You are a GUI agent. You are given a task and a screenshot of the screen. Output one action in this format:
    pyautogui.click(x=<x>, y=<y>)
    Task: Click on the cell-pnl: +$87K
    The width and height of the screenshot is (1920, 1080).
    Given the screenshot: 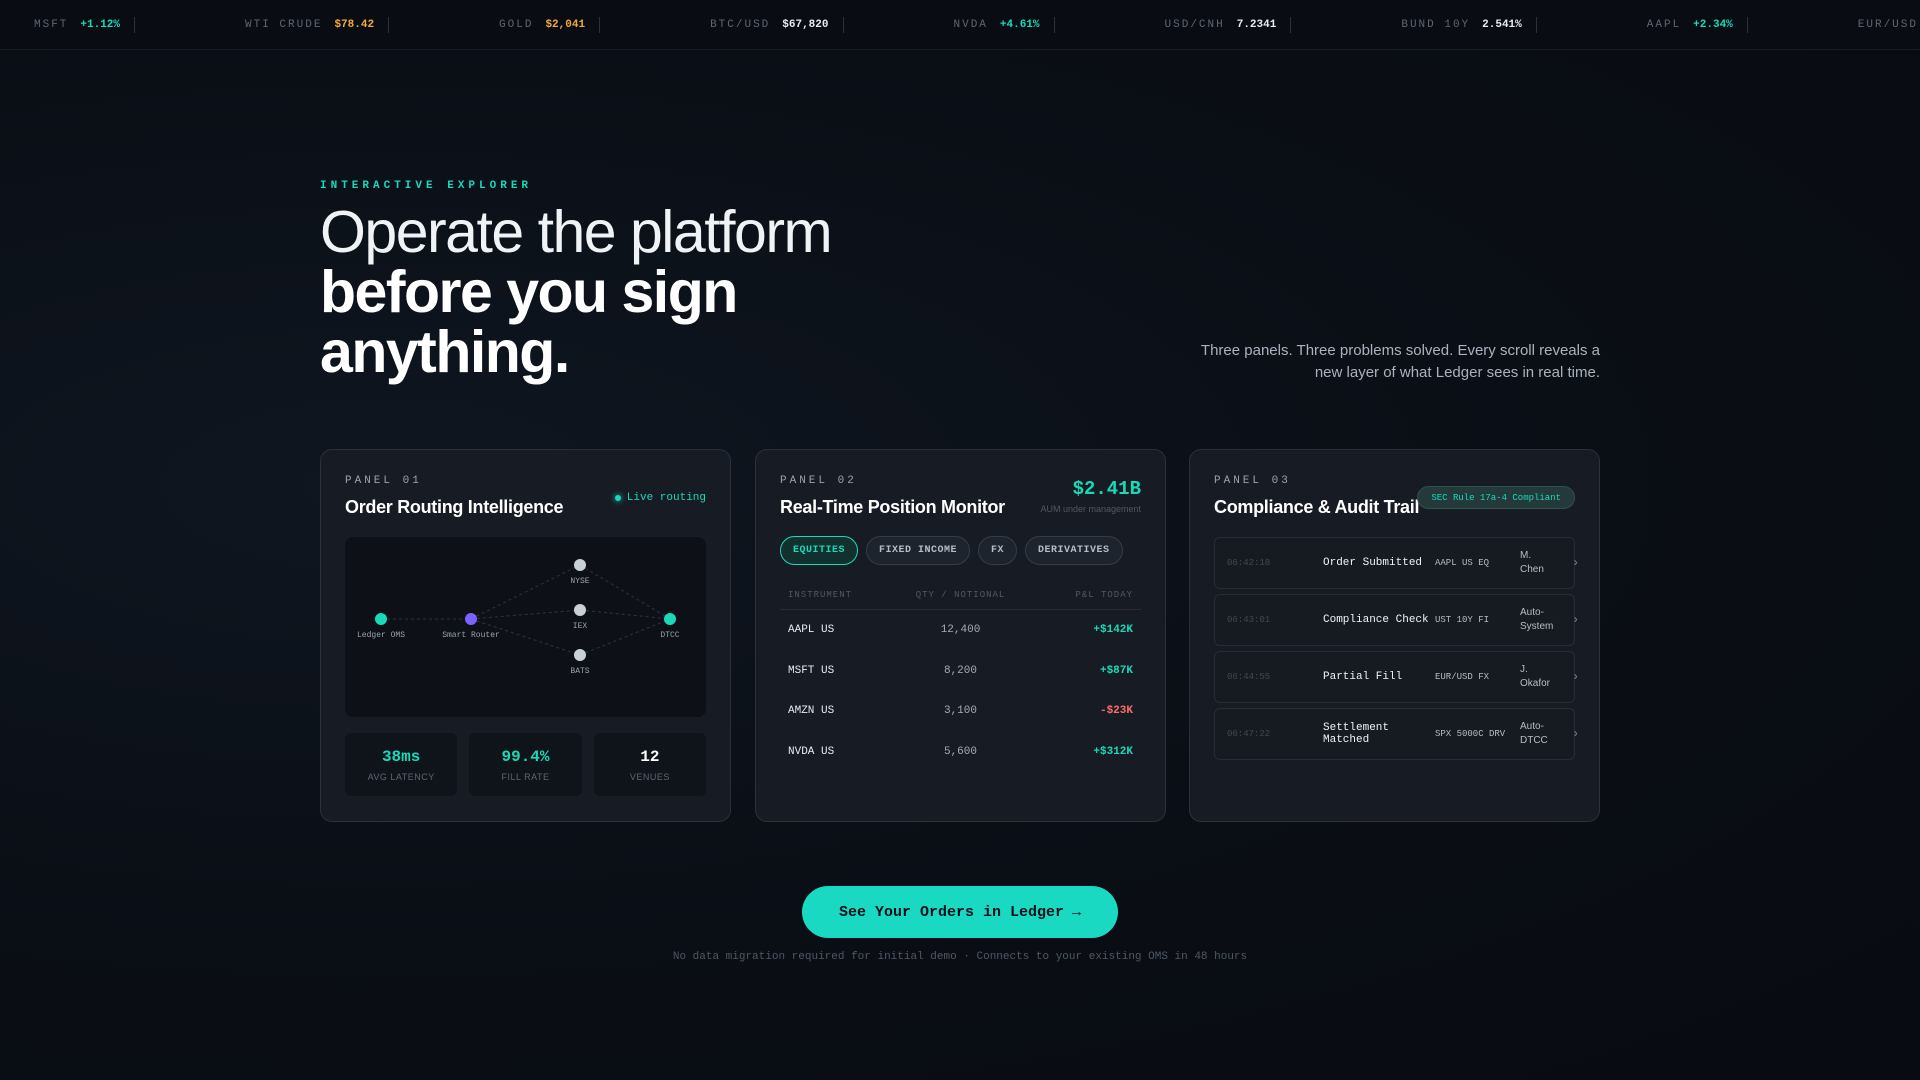 What is the action you would take?
    pyautogui.click(x=1116, y=670)
    